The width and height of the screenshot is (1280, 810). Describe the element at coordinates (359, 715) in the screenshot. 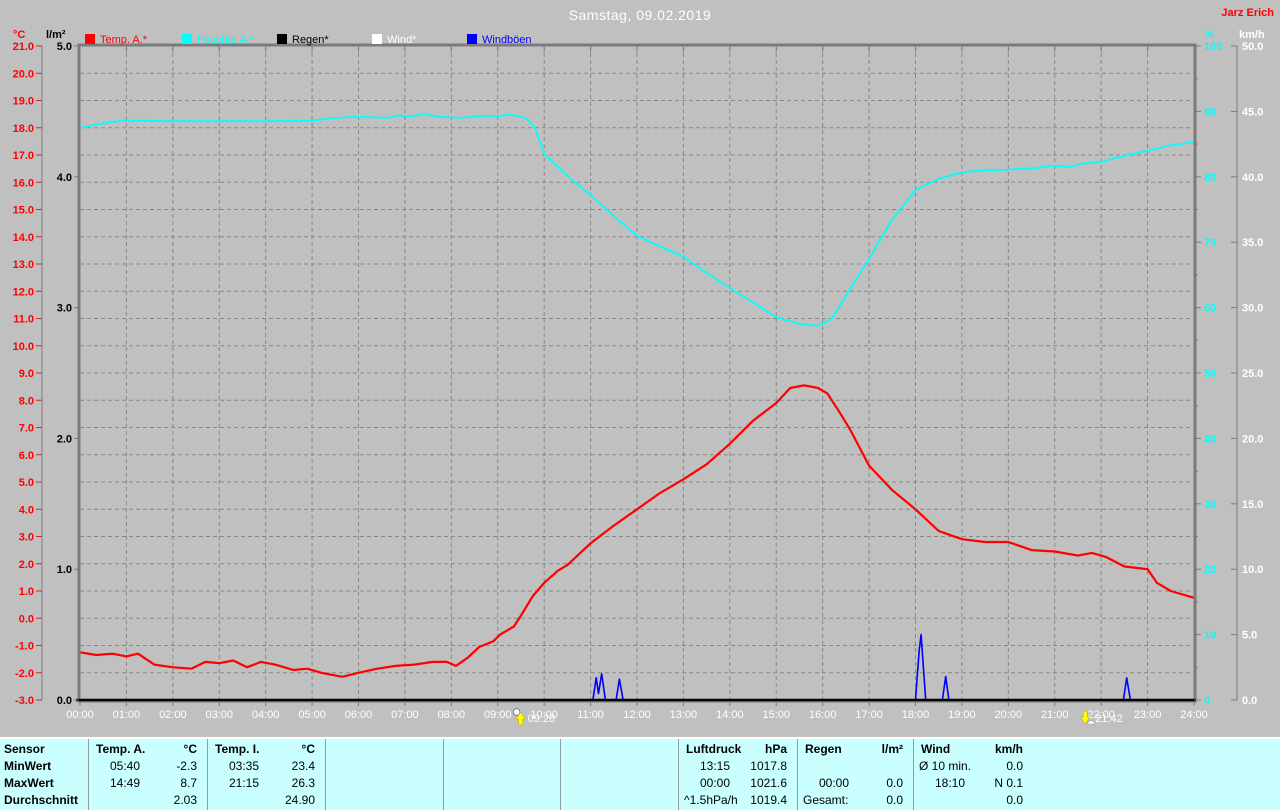

I see `svg-text: 06:00` at that location.